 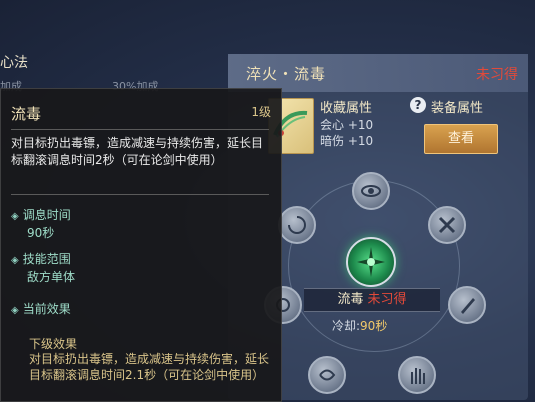 What do you see at coordinates (137, 151) in the screenshot?
I see `tooltip-description: 对目标扔出毒镖，造成减速与持续伤害，延长目标翻滚调息时间2秒（可在论剑中使用）` at bounding box center [137, 151].